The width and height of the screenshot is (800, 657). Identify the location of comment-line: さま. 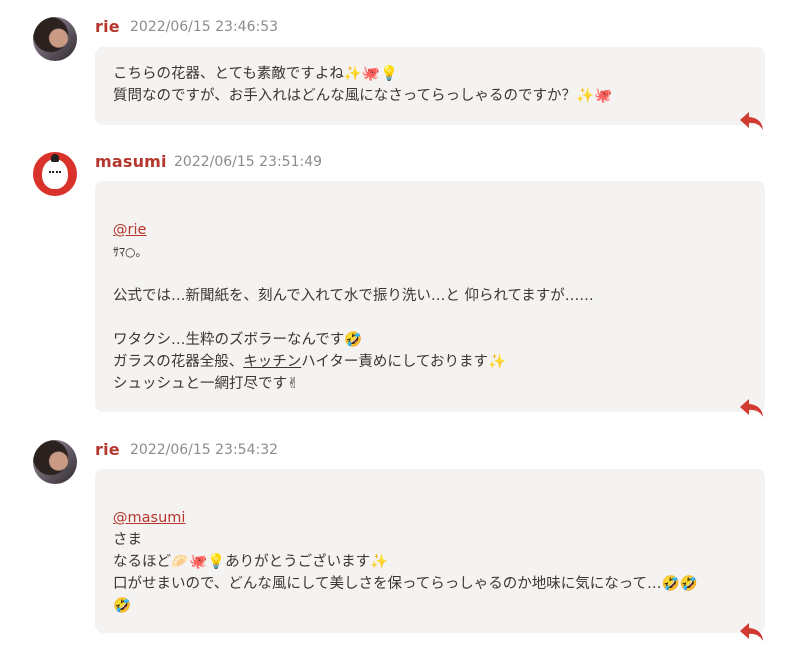
(127, 540).